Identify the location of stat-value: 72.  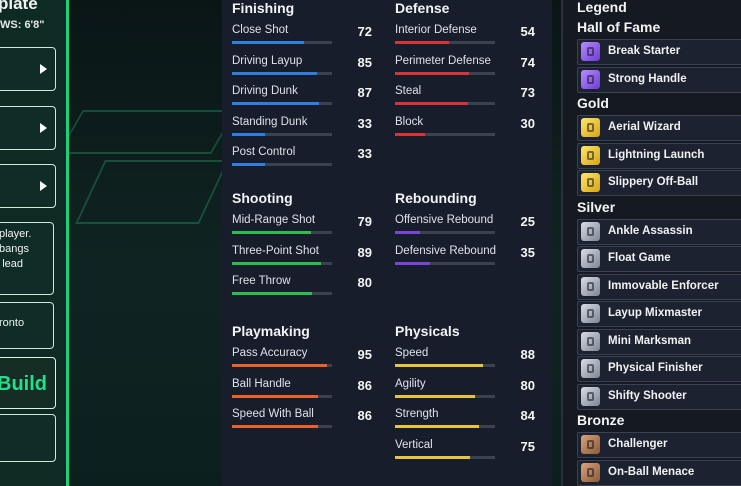
(364, 31).